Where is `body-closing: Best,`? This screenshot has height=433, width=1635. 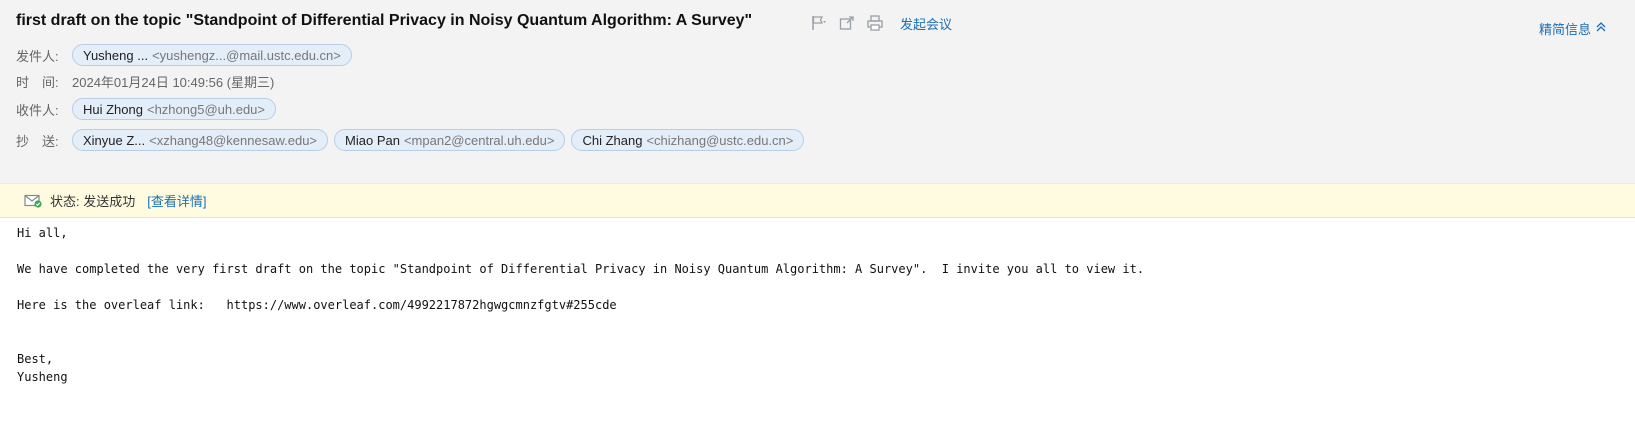
body-closing: Best, is located at coordinates (35, 359).